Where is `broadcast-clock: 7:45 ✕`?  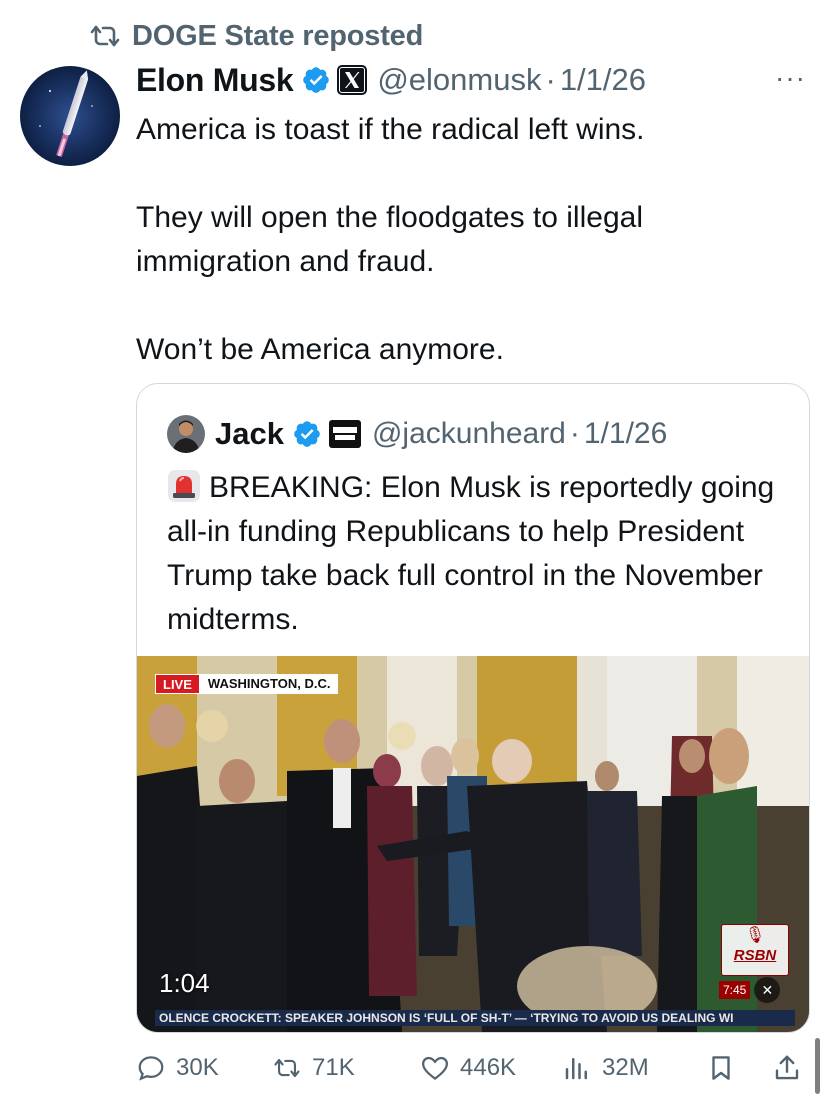
broadcast-clock: 7:45 ✕ is located at coordinates (750, 990).